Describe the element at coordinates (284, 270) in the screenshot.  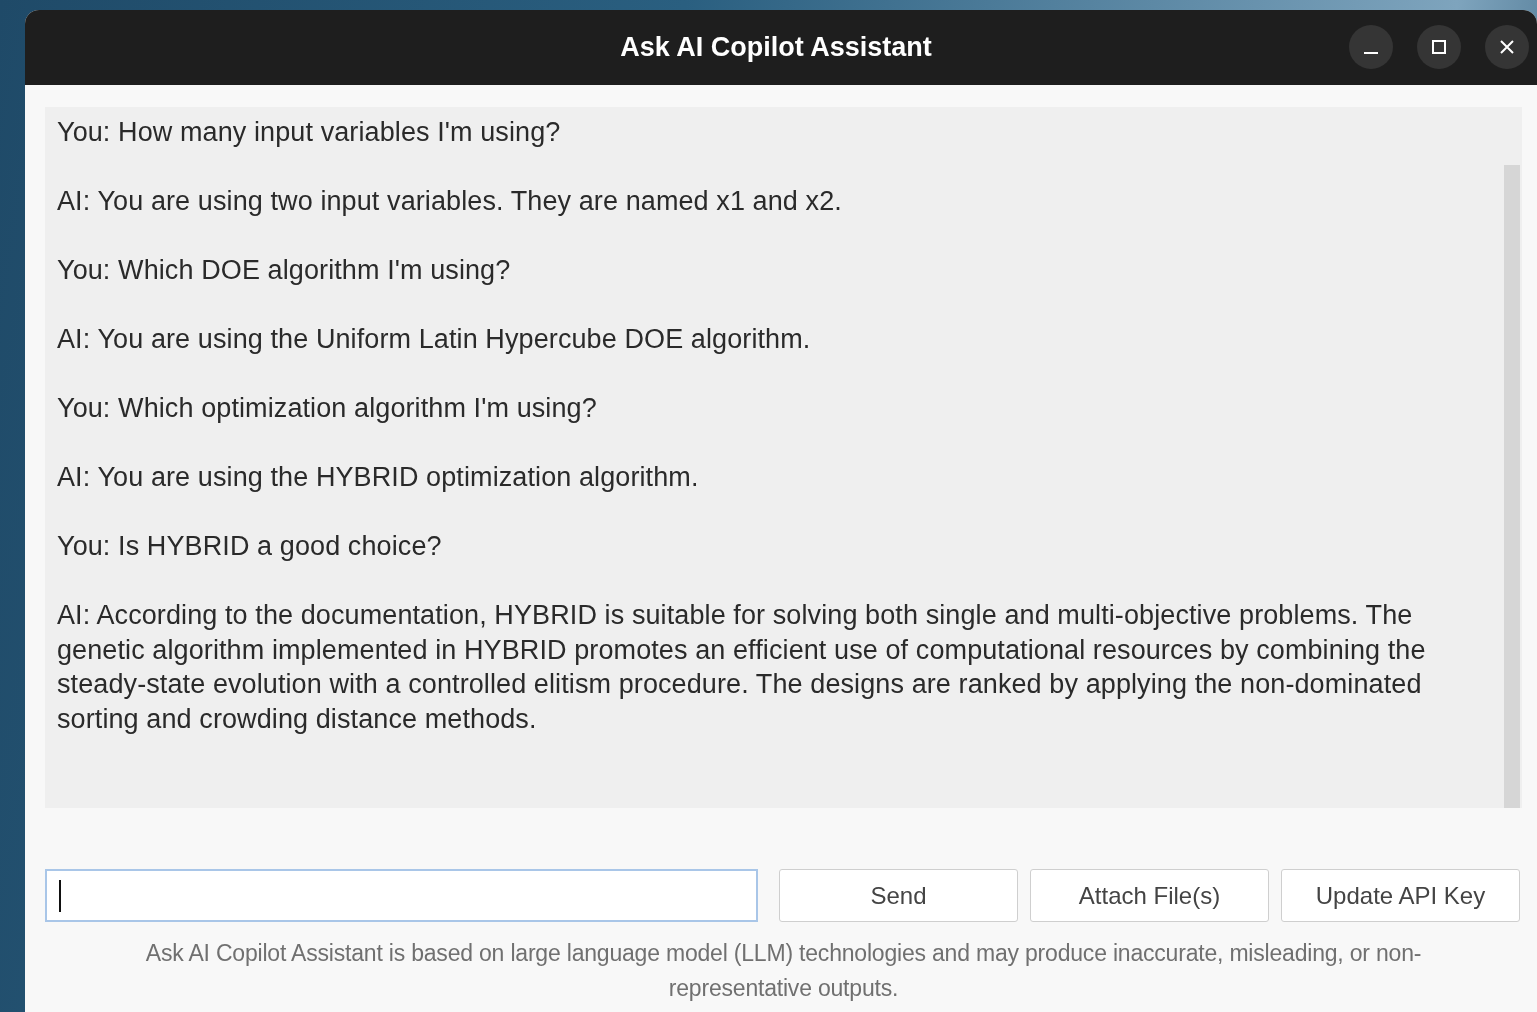
I see `chat-message: You: Which DOE algorithm I'm using?` at that location.